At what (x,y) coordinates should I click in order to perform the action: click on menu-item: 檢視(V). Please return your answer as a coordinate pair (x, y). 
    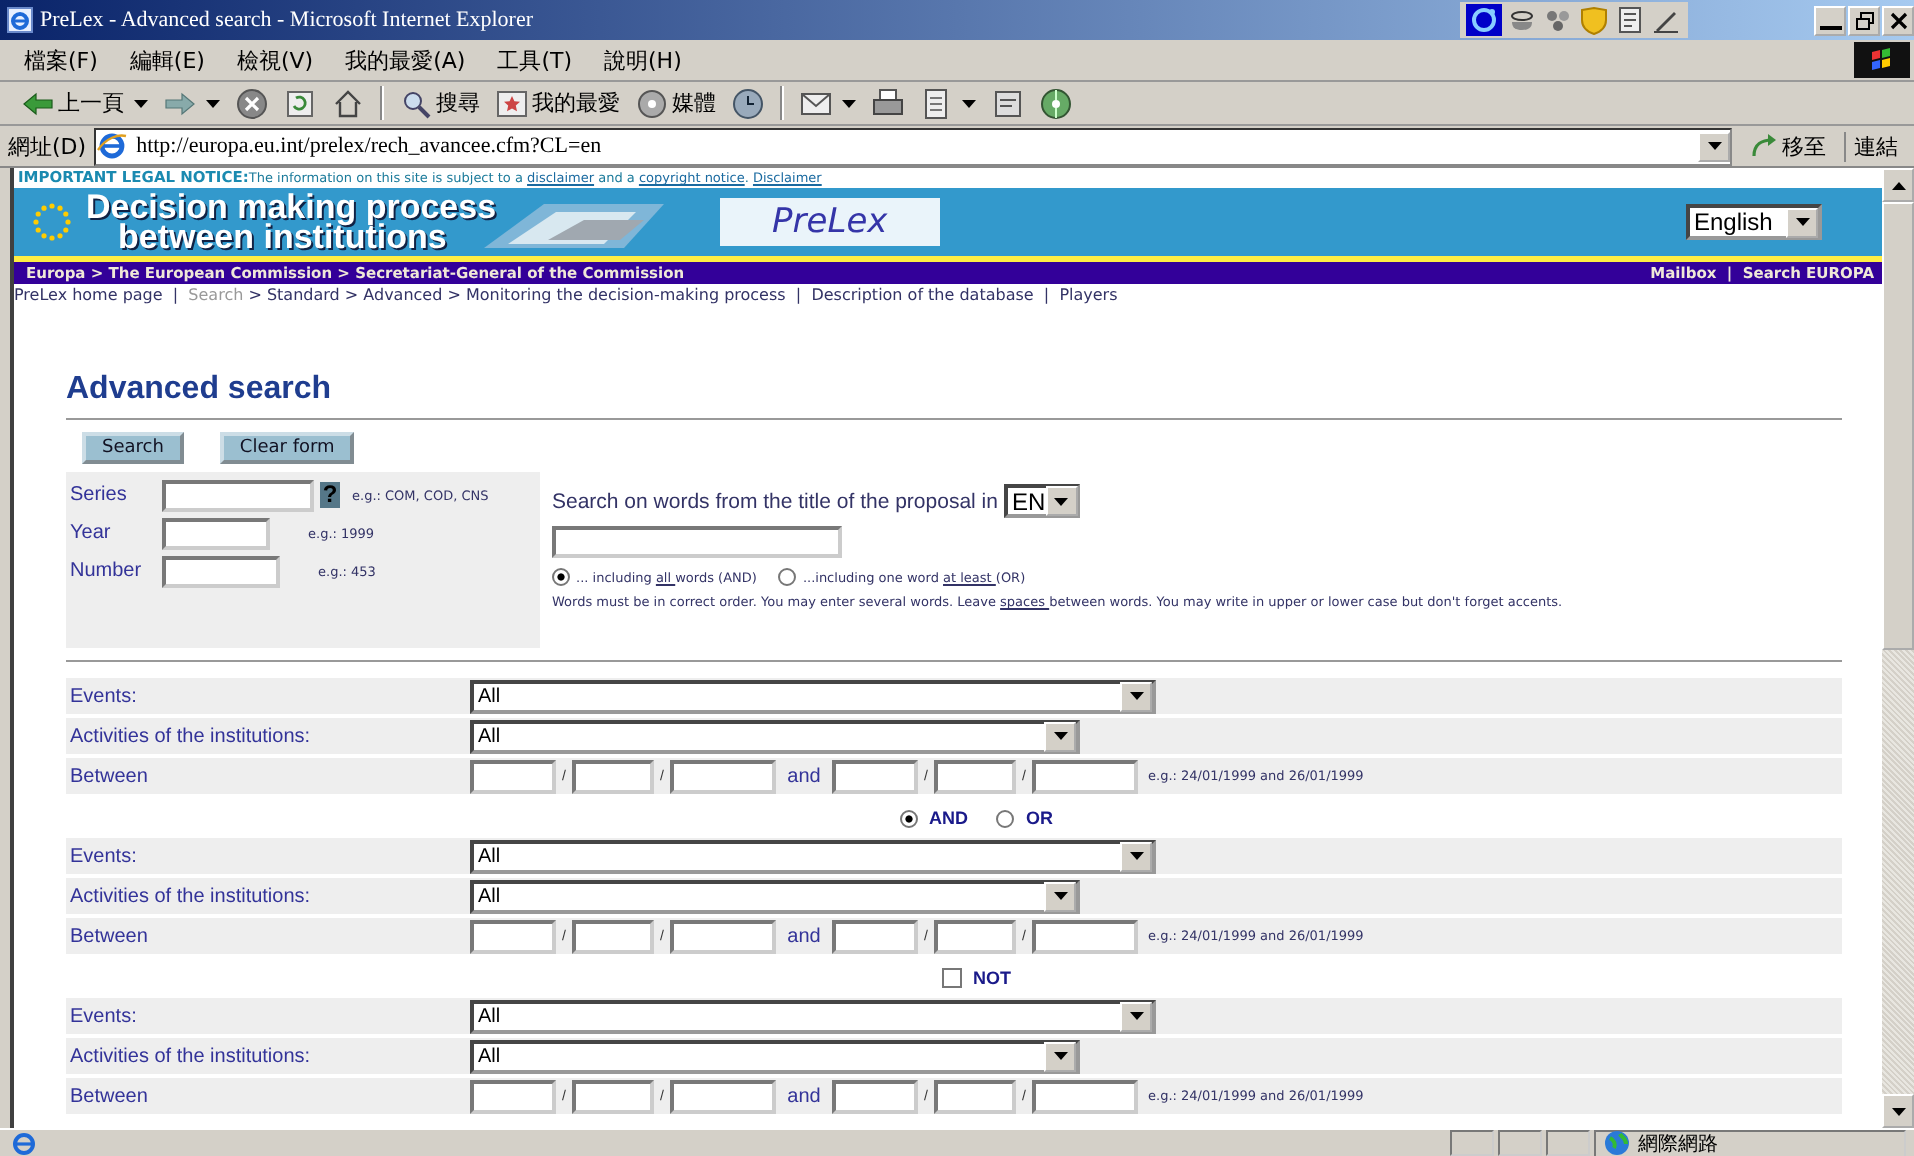
    Looking at the image, I should click on (275, 60).